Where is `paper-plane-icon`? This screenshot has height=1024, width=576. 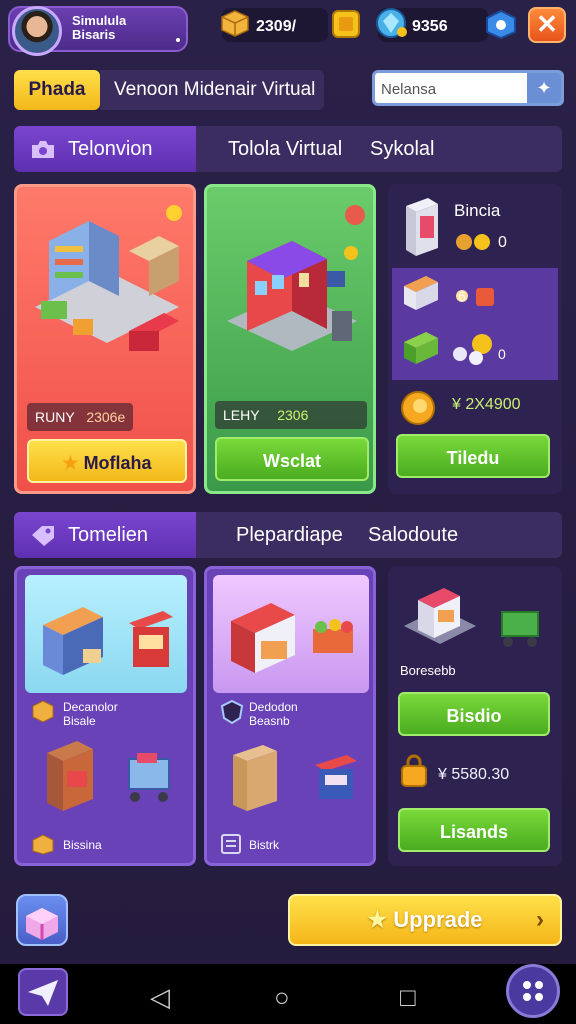
paper-plane-icon is located at coordinates (43, 993).